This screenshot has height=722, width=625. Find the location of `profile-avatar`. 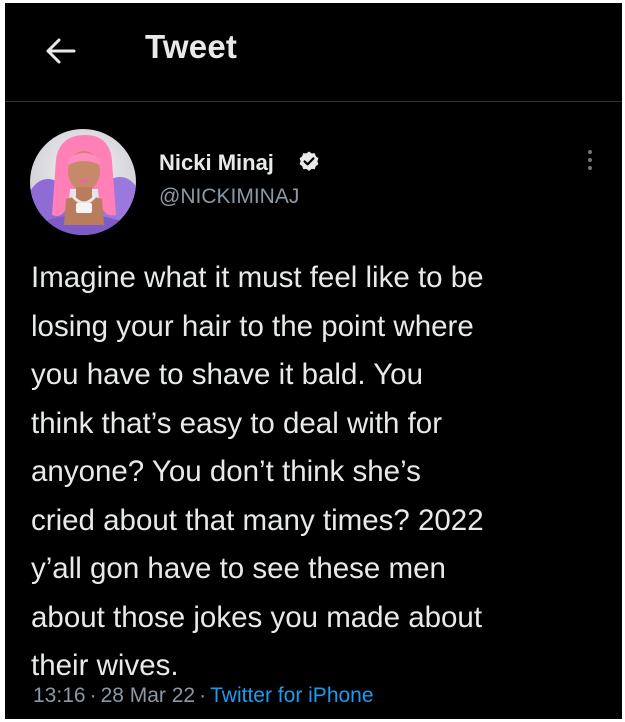

profile-avatar is located at coordinates (83, 182).